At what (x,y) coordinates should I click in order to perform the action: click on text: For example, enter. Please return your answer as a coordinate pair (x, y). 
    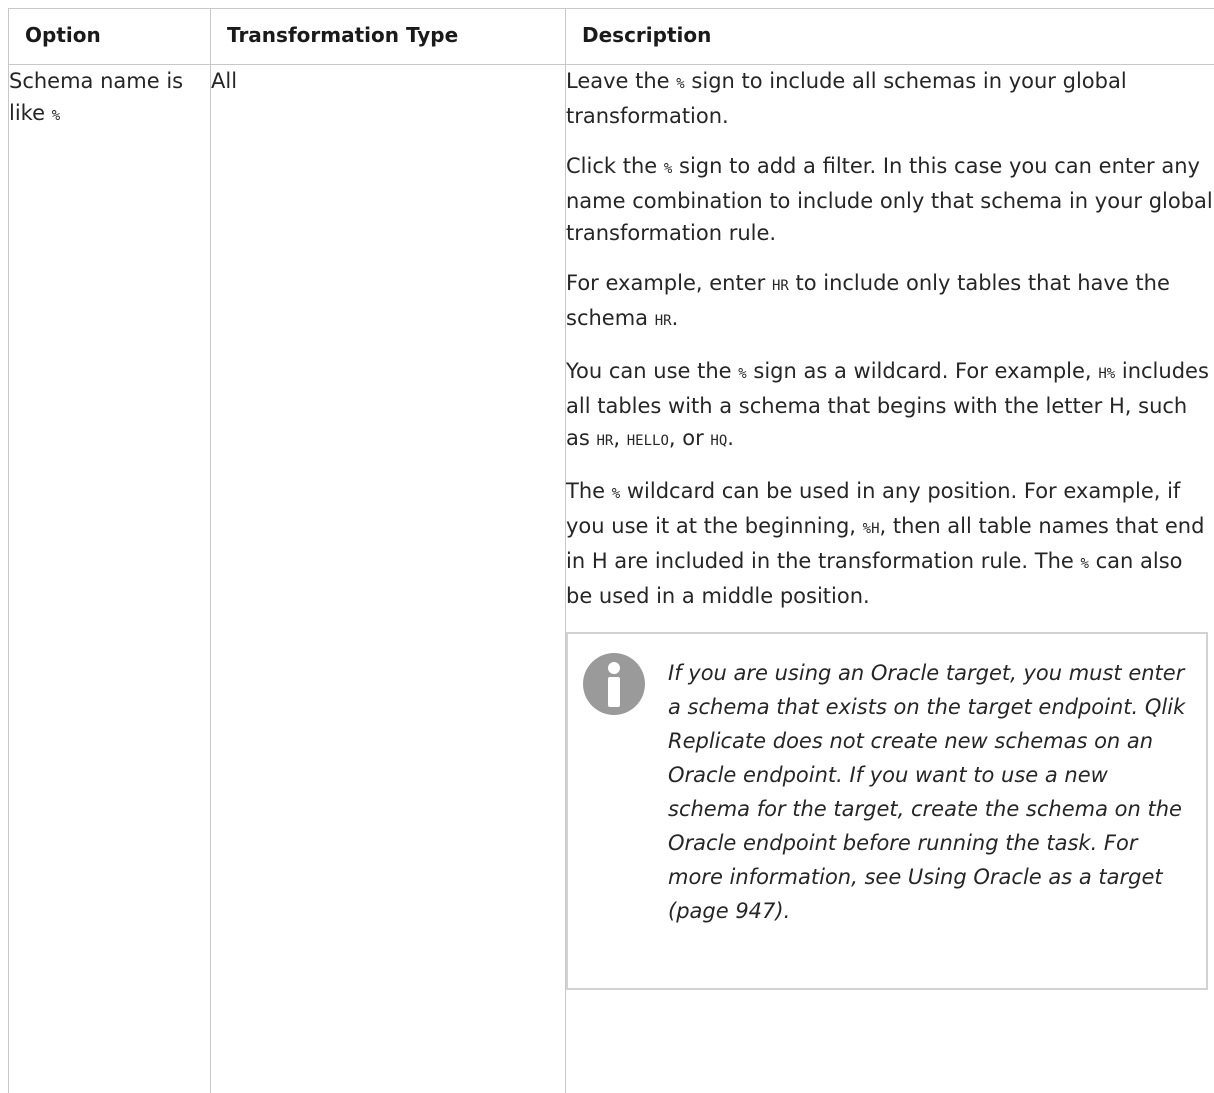
    Looking at the image, I should click on (666, 283).